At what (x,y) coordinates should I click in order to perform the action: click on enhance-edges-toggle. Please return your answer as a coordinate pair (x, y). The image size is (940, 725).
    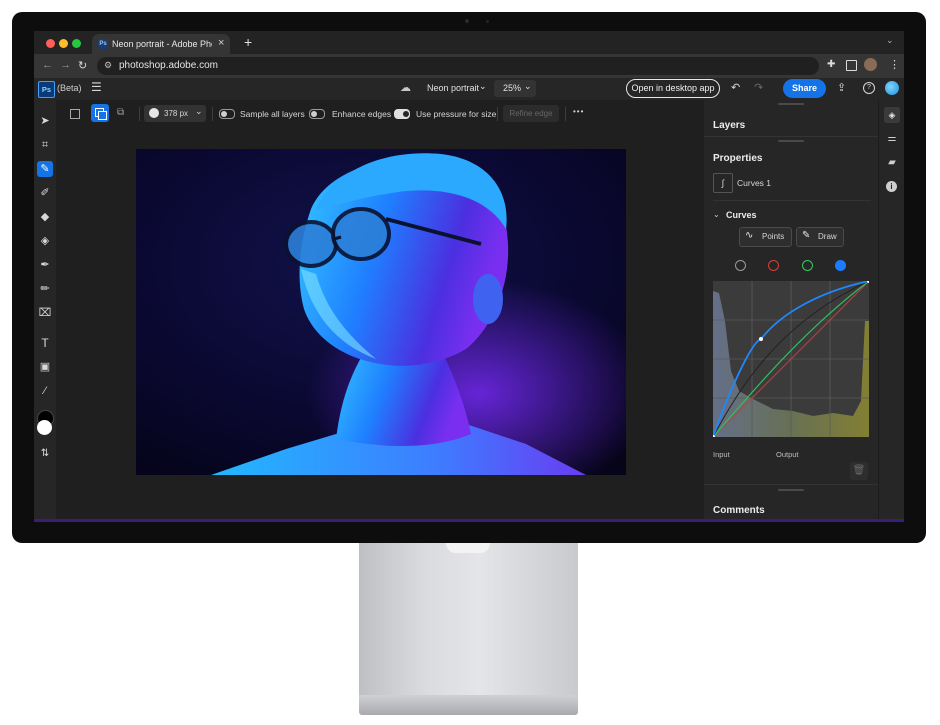
    Looking at the image, I should click on (317, 114).